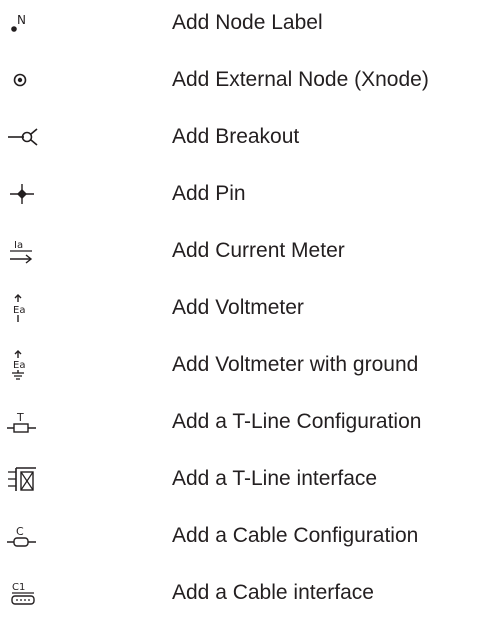 Image resolution: width=501 pixels, height=629 pixels. What do you see at coordinates (209, 193) in the screenshot?
I see `legend-label: Add Pin` at bounding box center [209, 193].